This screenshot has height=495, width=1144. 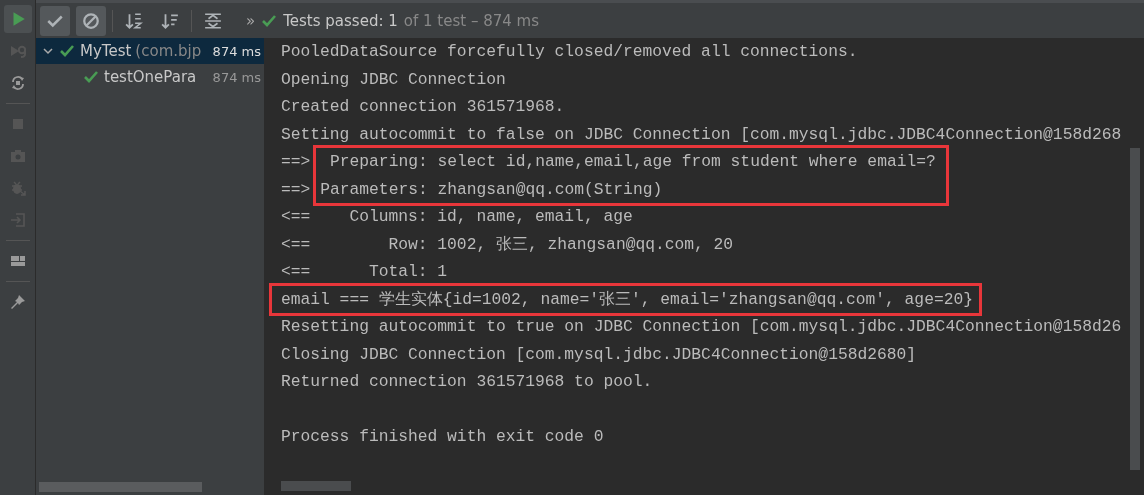 What do you see at coordinates (365, 272) in the screenshot?
I see `console-line: <== Total: 1` at bounding box center [365, 272].